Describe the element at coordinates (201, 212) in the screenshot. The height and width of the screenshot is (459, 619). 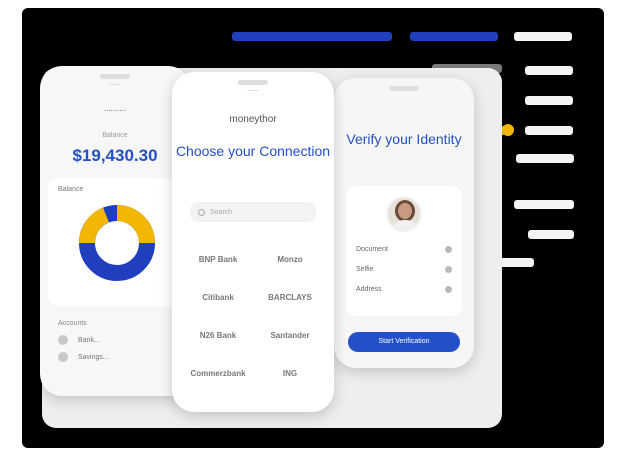
I see `search-icon` at that location.